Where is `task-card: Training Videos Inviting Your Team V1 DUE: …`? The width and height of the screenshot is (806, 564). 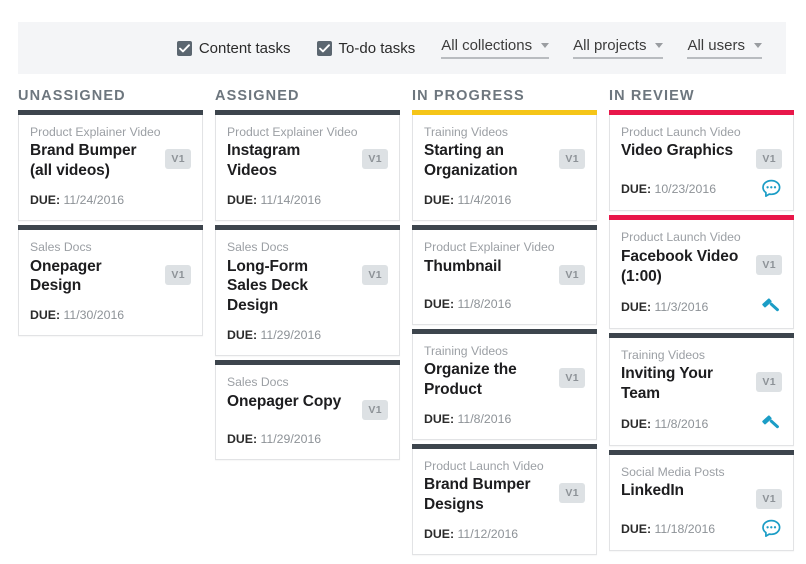
task-card: Training Videos Inviting Your Team V1 DUE: … is located at coordinates (701, 389).